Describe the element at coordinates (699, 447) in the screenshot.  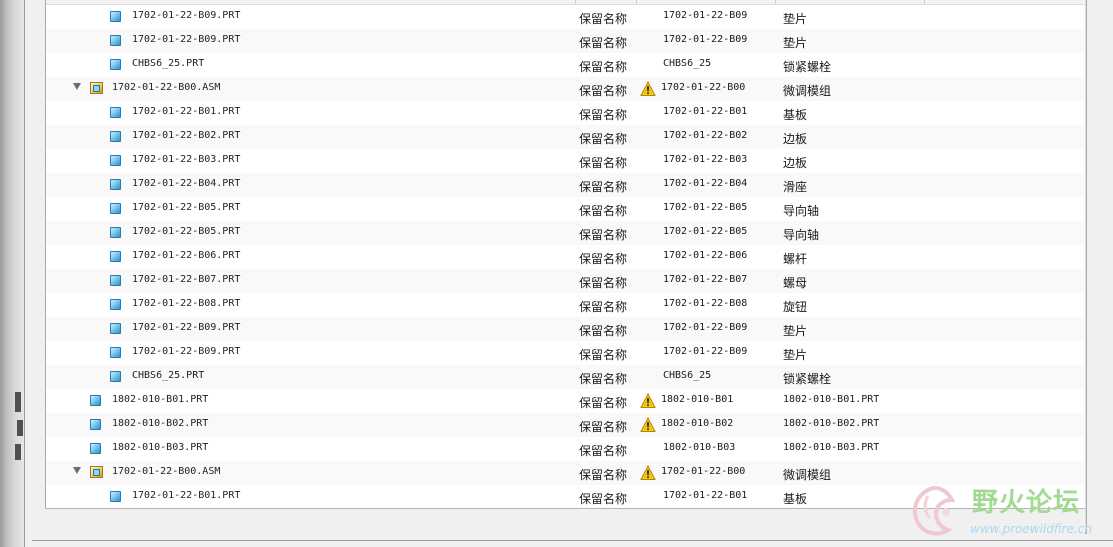
I see `new-name-cell: 1802-010-B03` at that location.